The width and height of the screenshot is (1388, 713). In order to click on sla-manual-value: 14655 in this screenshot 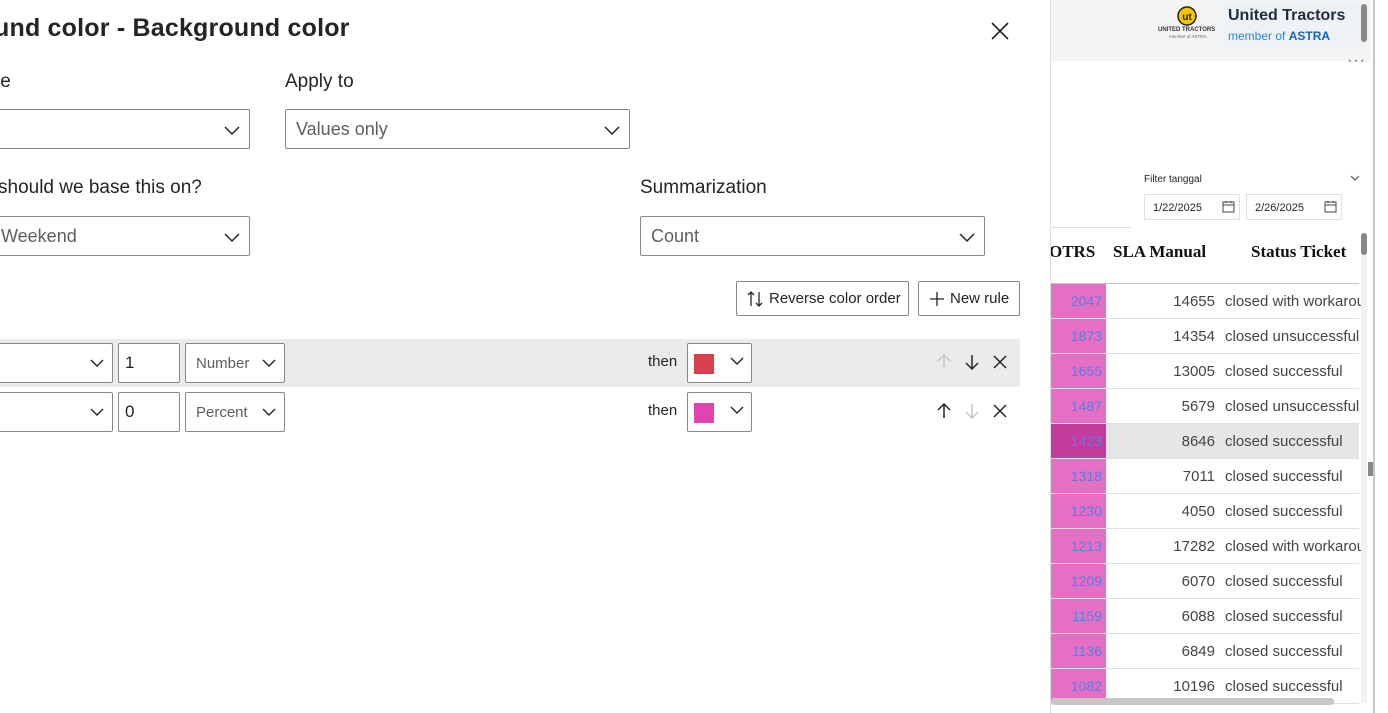, I will do `click(1194, 301)`.